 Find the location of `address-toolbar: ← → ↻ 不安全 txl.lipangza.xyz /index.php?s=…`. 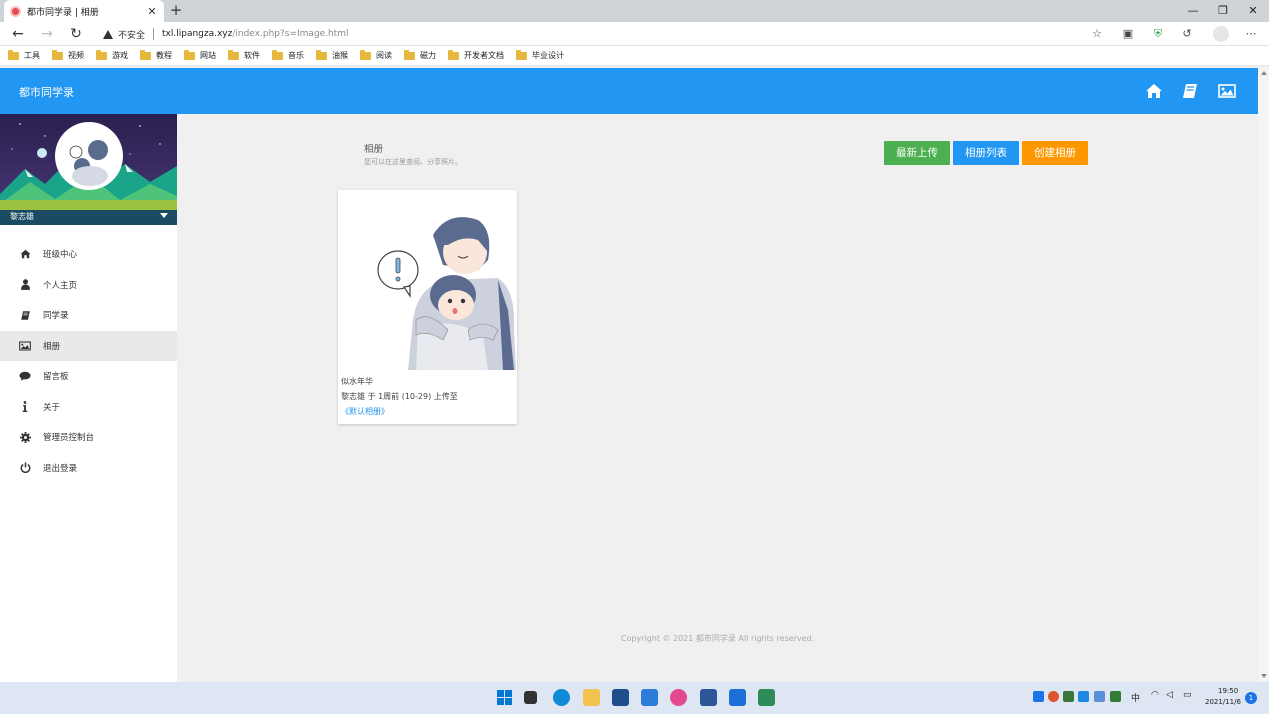

address-toolbar: ← → ↻ 不安全 txl.lipangza.xyz /index.php?s=… is located at coordinates (634, 34).